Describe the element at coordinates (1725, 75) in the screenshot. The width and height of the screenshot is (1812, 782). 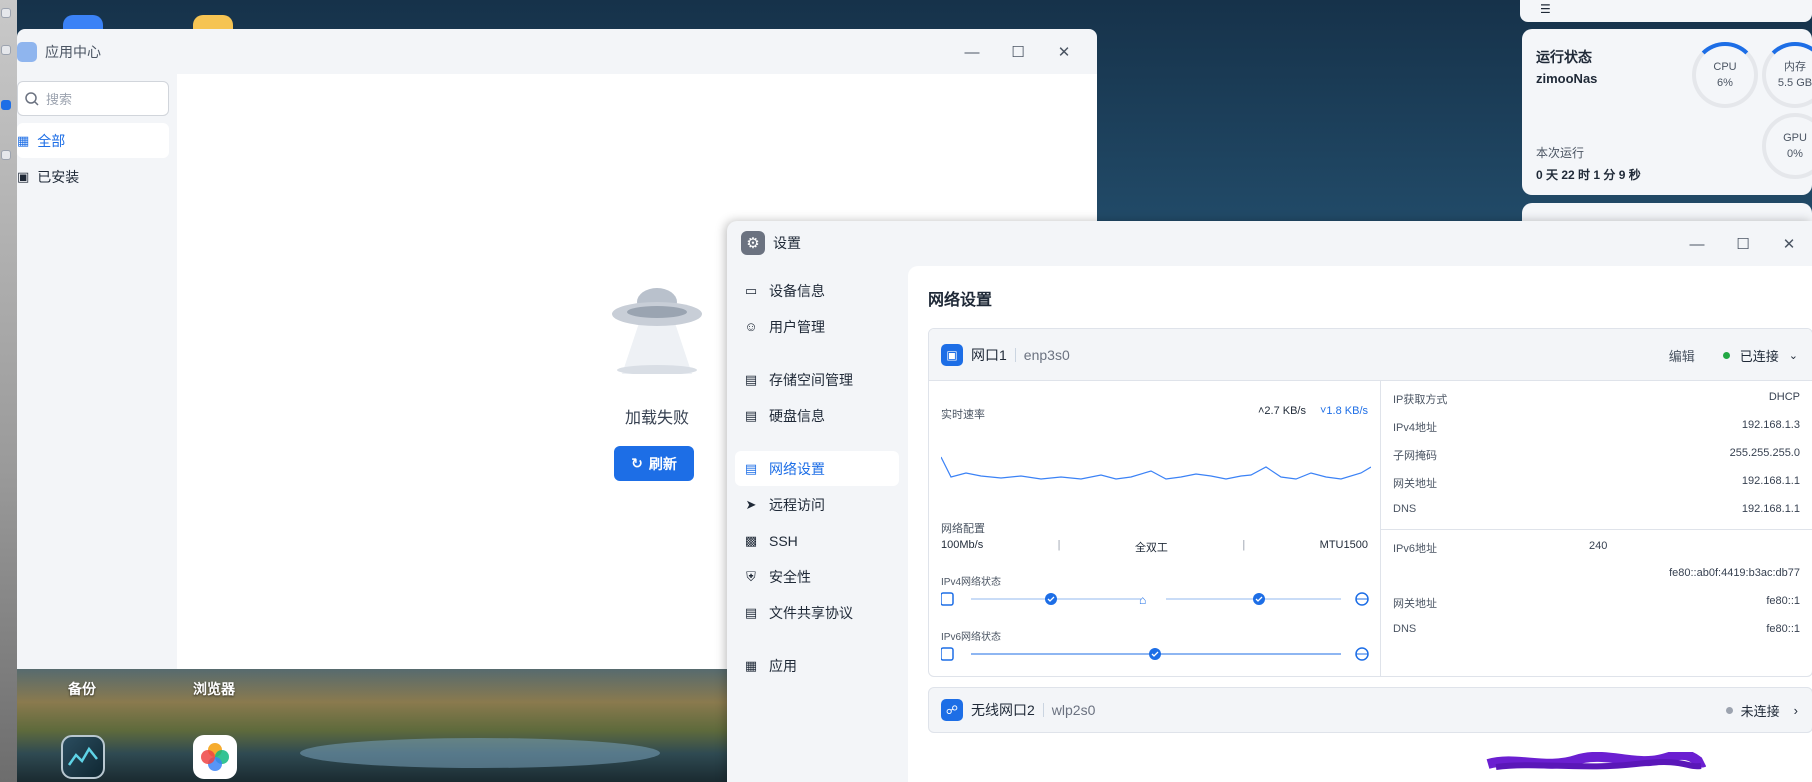
I see `cpu-gauge: CPU 6%` at that location.